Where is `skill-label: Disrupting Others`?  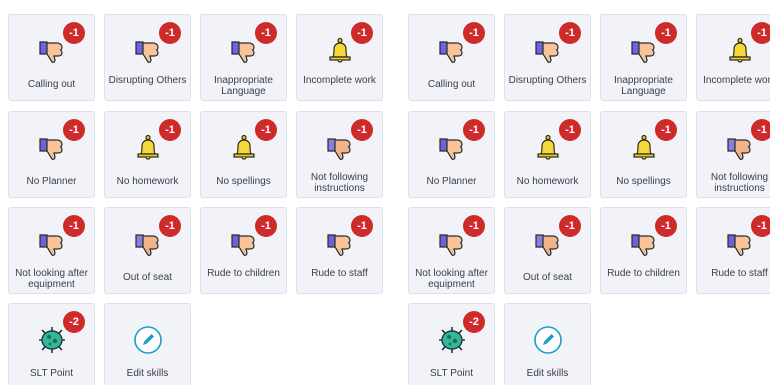
skill-label: Disrupting Others is located at coordinates (547, 80).